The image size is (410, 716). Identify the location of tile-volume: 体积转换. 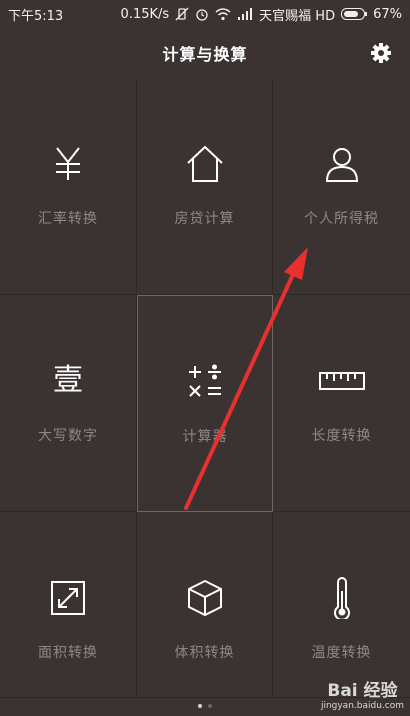
(205, 605).